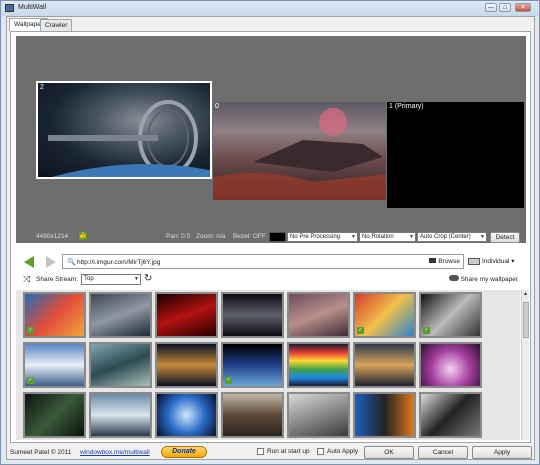 Image resolution: width=540 pixels, height=465 pixels. I want to click on minimize-button: —, so click(491, 7).